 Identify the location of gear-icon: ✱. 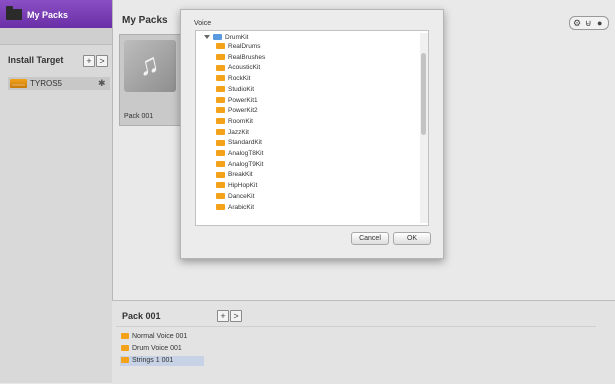
(102, 83).